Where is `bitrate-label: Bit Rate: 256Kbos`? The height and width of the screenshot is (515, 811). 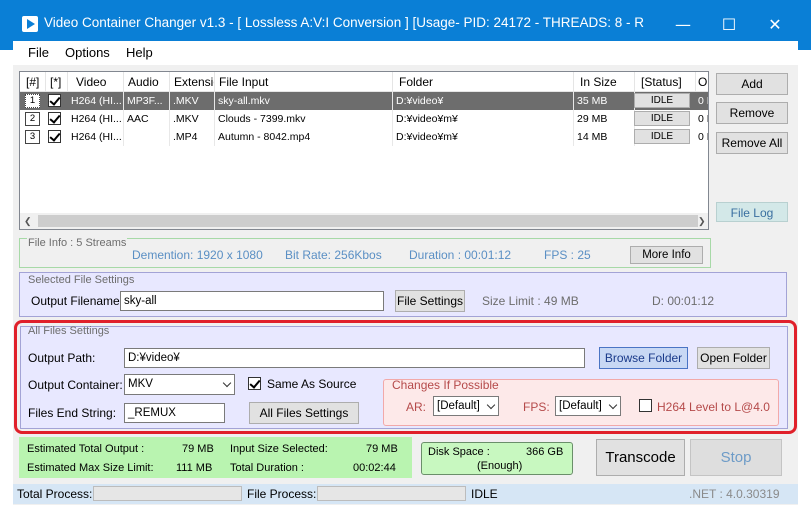 bitrate-label: Bit Rate: 256Kbos is located at coordinates (333, 255).